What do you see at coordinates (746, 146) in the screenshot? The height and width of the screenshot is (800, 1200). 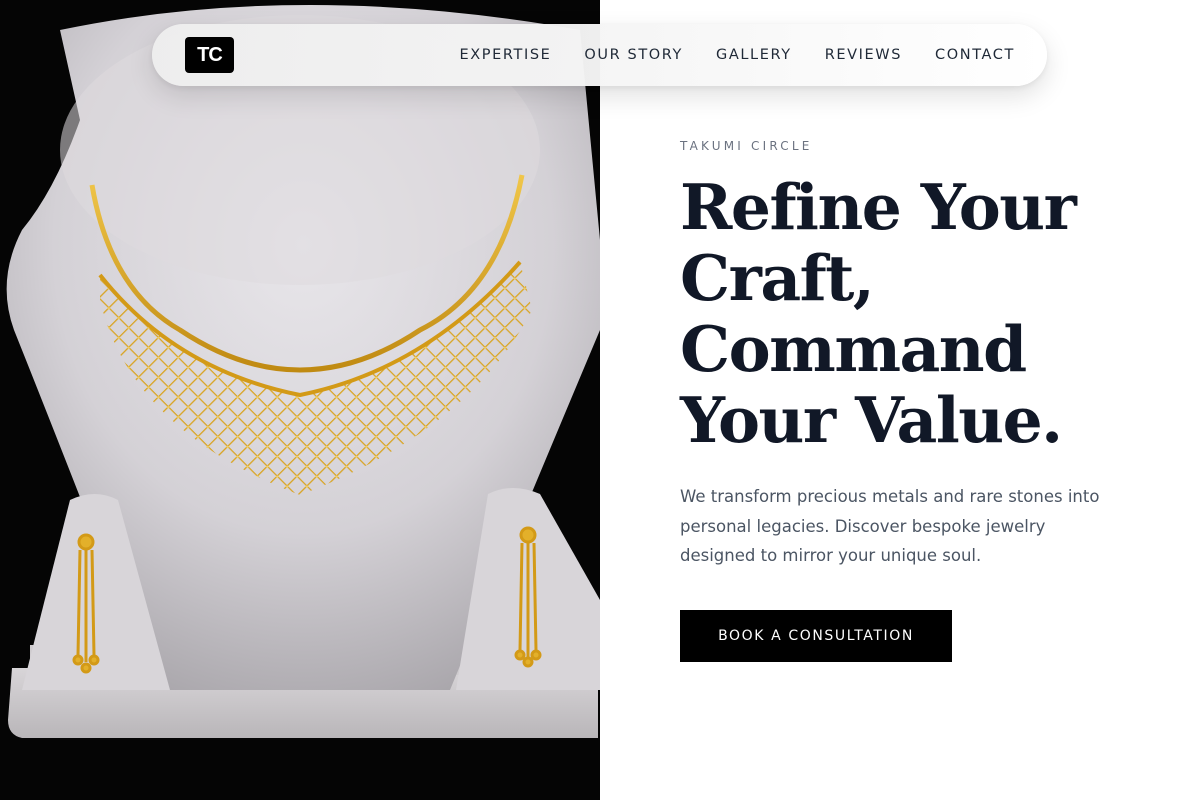 I see `eyebrow-label: TAKUMI CIRCLE` at bounding box center [746, 146].